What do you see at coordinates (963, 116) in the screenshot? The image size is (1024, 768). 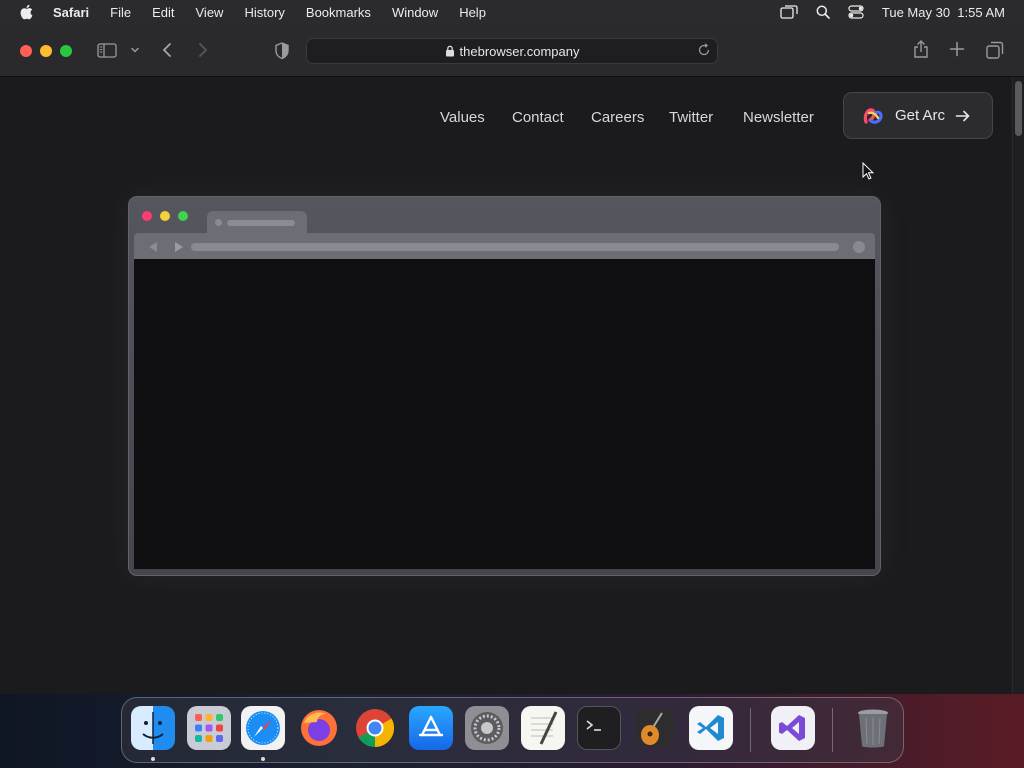 I see `arrow-right-icon` at bounding box center [963, 116].